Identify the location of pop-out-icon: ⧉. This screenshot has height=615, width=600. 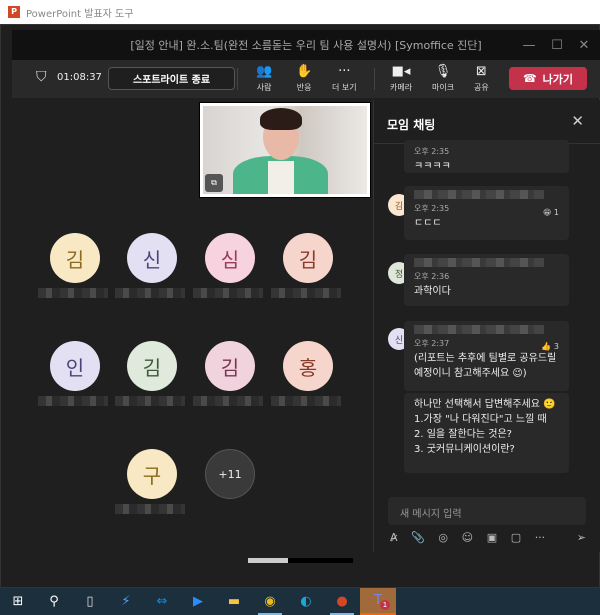
(214, 183).